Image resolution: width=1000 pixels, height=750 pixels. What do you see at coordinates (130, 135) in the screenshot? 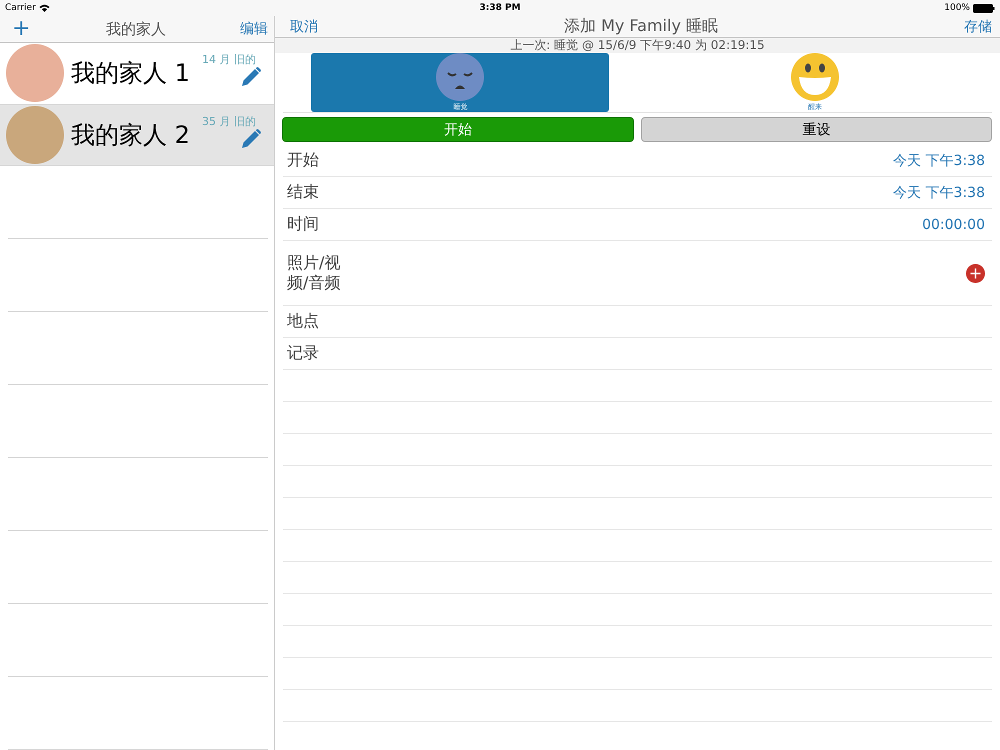
I see `member-name: 我的家人 2` at bounding box center [130, 135].